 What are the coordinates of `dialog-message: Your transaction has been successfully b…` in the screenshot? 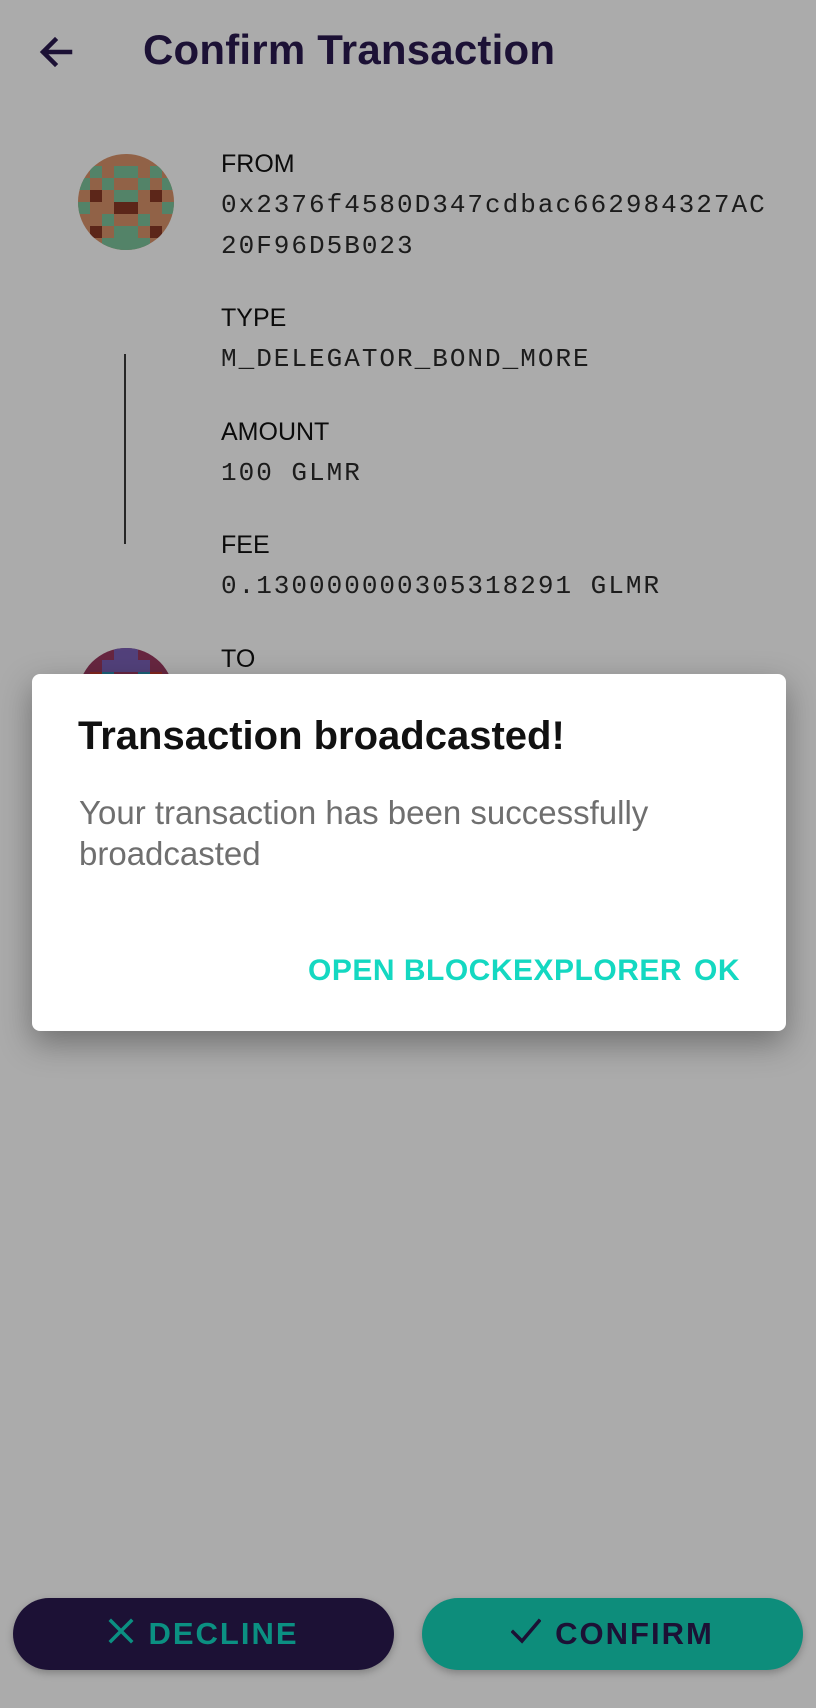 It's located at (364, 833).